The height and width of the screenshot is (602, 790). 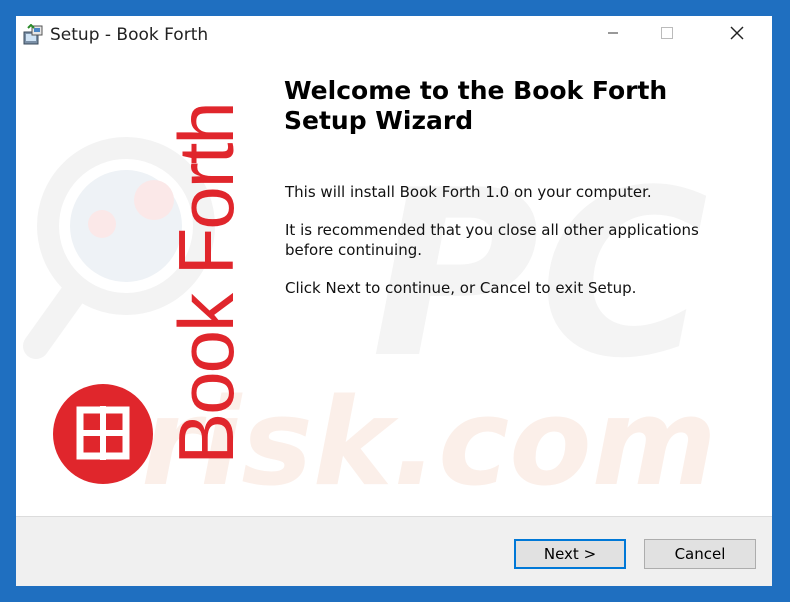 I want to click on close-icon, so click(x=737, y=35).